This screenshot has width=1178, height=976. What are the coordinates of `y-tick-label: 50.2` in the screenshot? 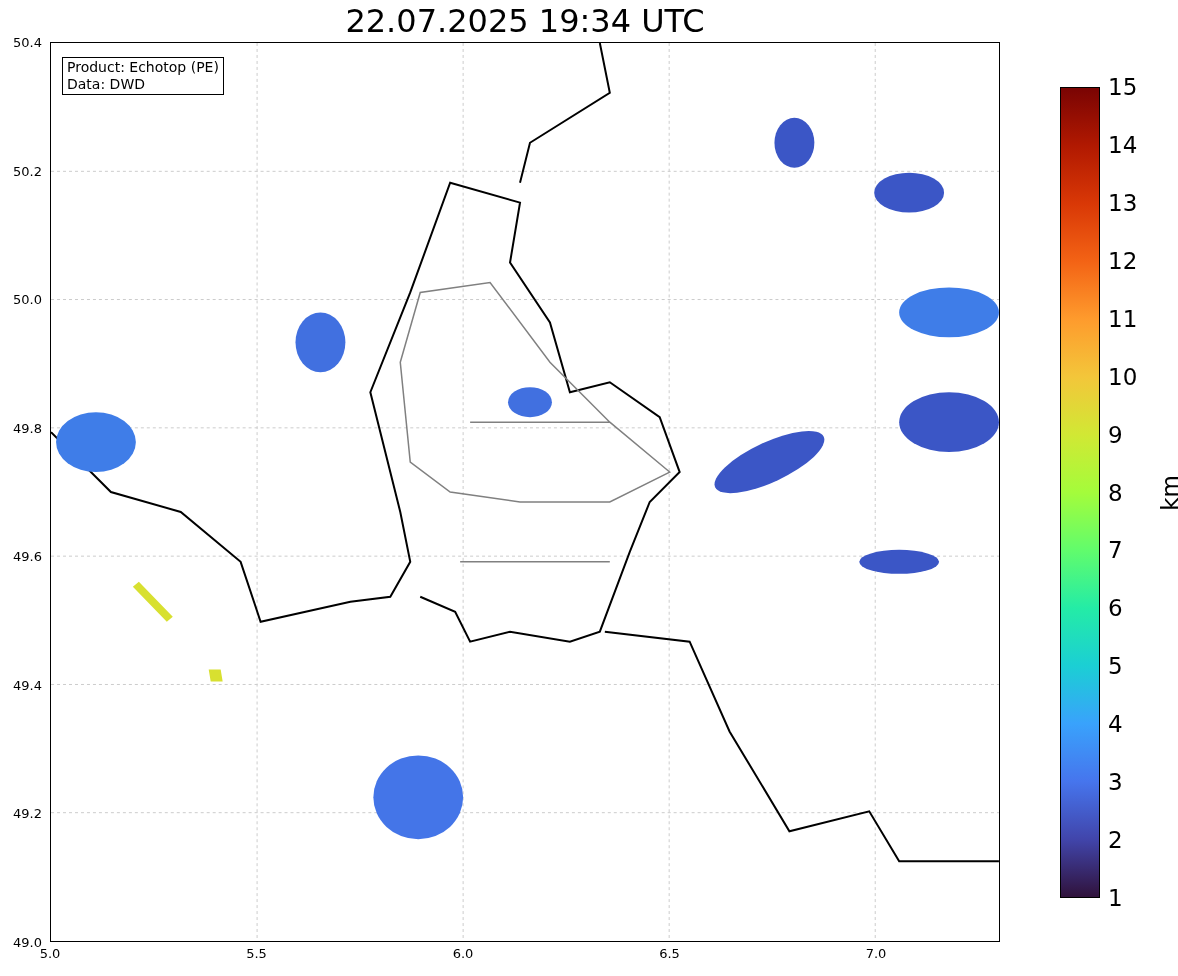 It's located at (27, 171).